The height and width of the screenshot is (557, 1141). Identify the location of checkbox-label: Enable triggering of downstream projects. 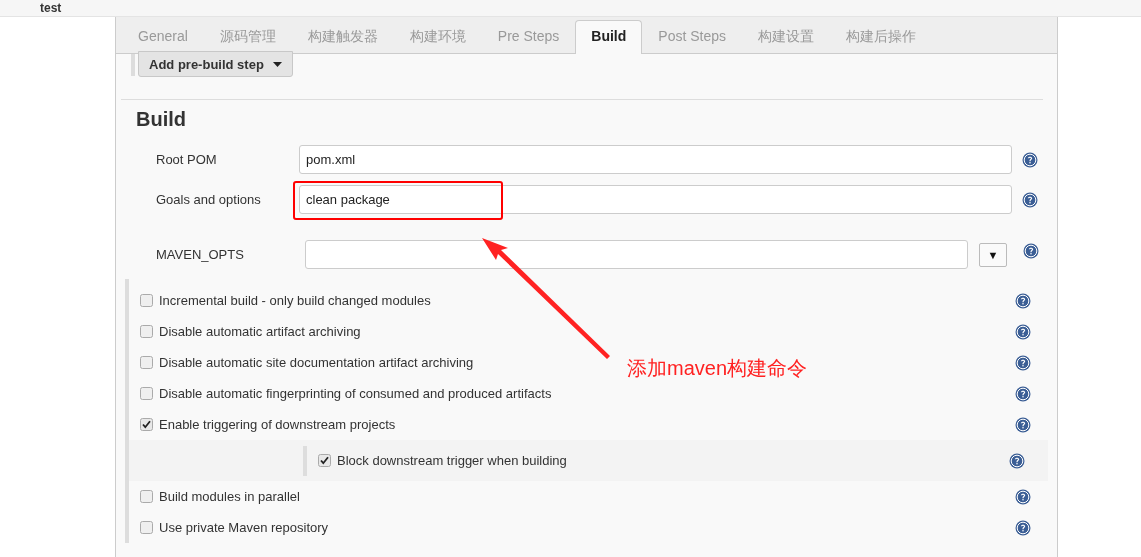
(274, 424).